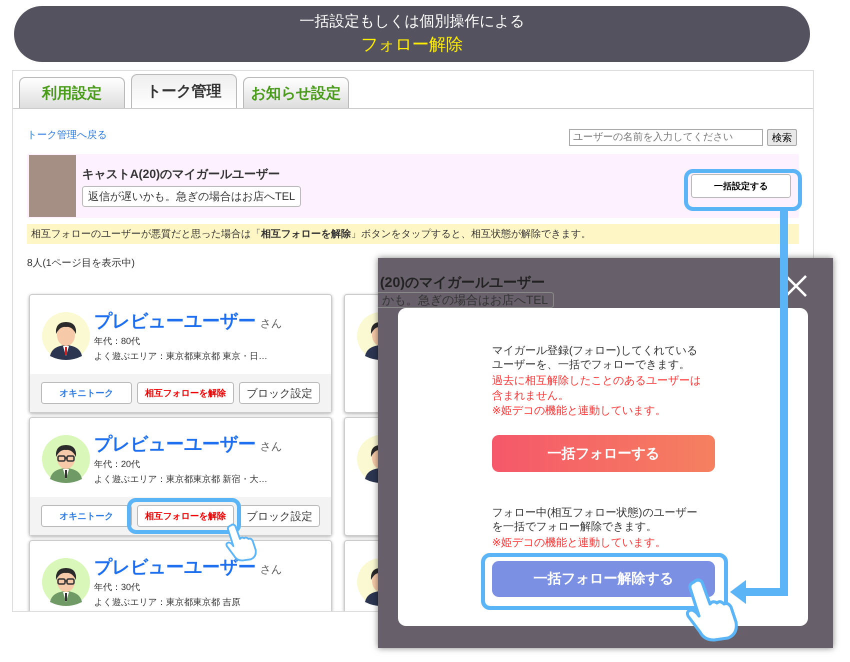 This screenshot has height=662, width=850. What do you see at coordinates (579, 543) in the screenshot?
I see `unfollow-note: ※姫デコの機能と連動しています。` at bounding box center [579, 543].